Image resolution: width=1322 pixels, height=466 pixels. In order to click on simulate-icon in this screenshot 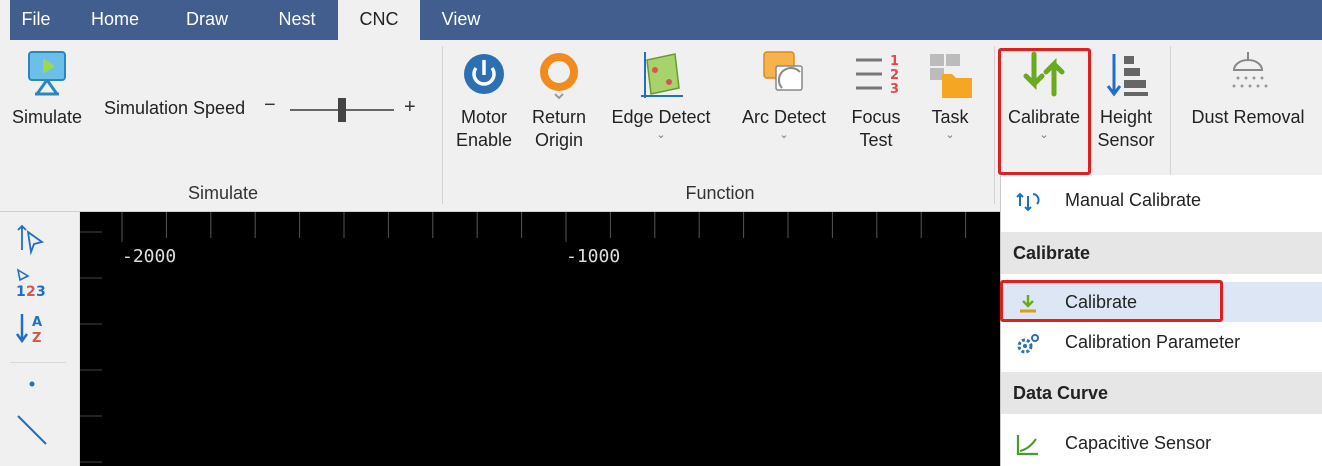, I will do `click(47, 76)`.